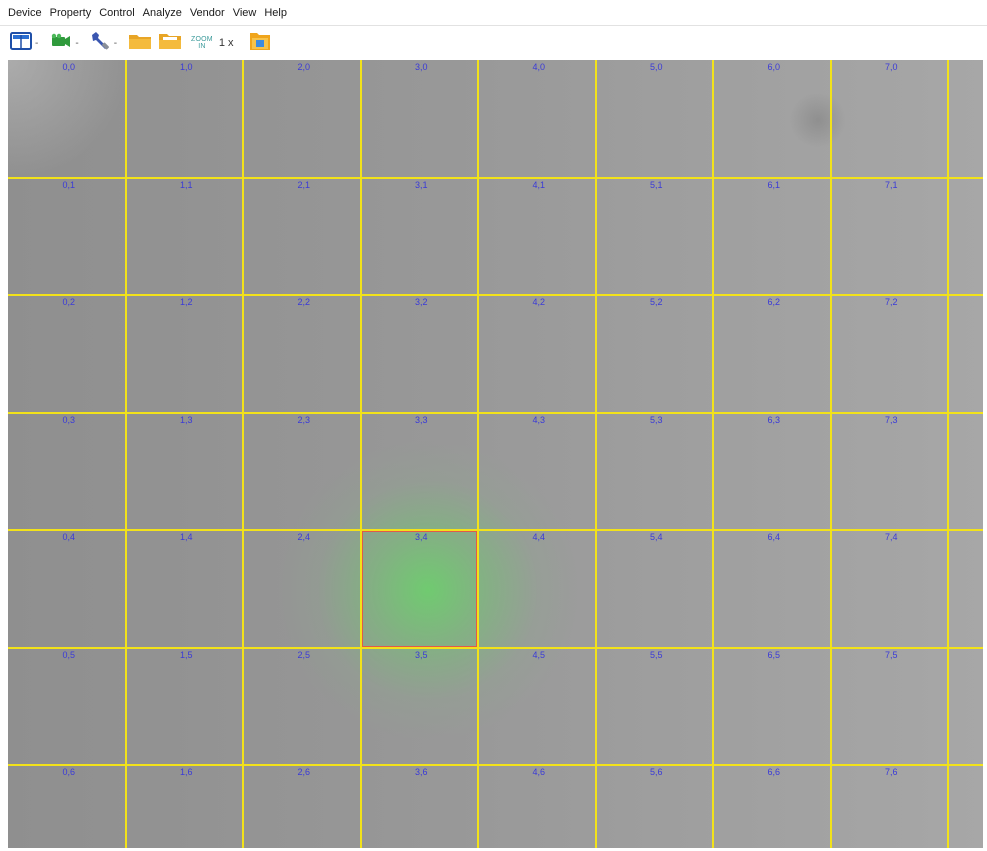  Describe the element at coordinates (539, 184) in the screenshot. I see `cell-label: 4,1` at that location.